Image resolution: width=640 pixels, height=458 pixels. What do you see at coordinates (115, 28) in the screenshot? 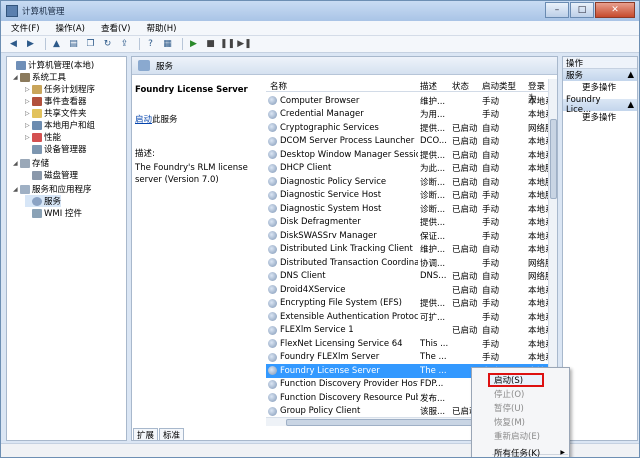
I see `menu-view: 查看(V)` at bounding box center [115, 28].